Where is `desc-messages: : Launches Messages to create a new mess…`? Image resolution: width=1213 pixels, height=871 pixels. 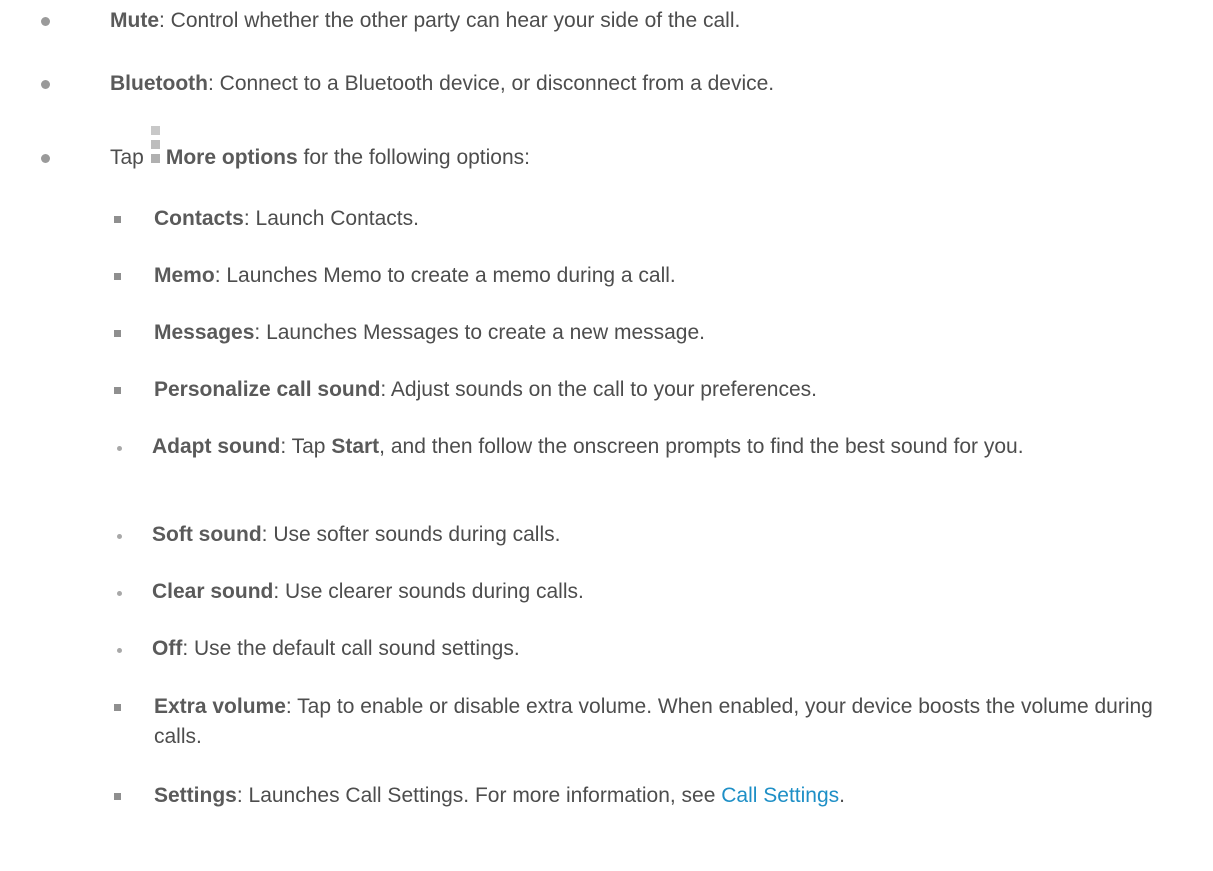 desc-messages: : Launches Messages to create a new mess… is located at coordinates (479, 332).